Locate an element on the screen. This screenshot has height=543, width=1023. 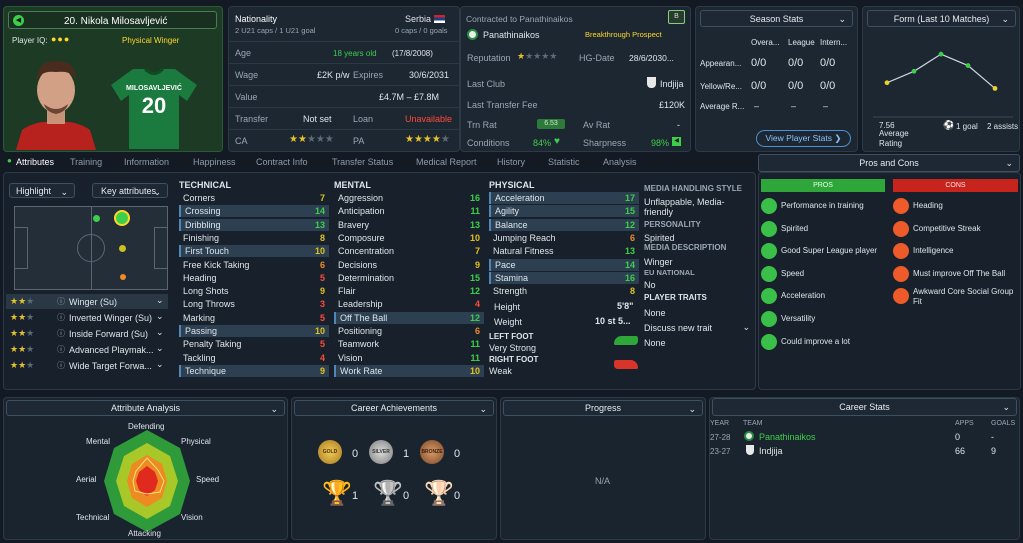
role-row: ★★★ ⓘ Wide Target Forwa... ⌄ is located at coordinates (87, 365).